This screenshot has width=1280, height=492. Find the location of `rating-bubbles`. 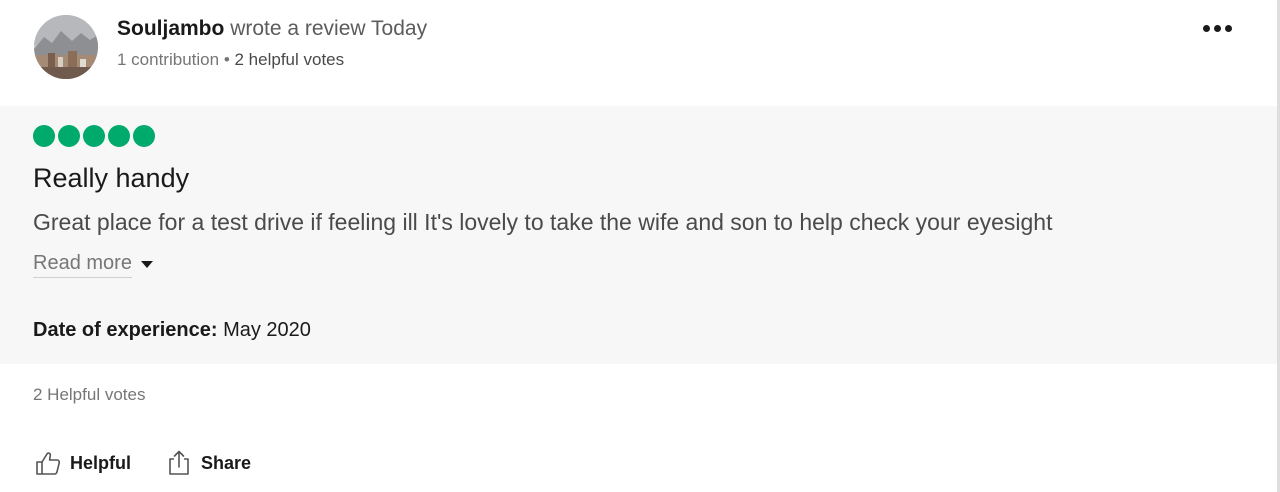

rating-bubbles is located at coordinates (94, 136).